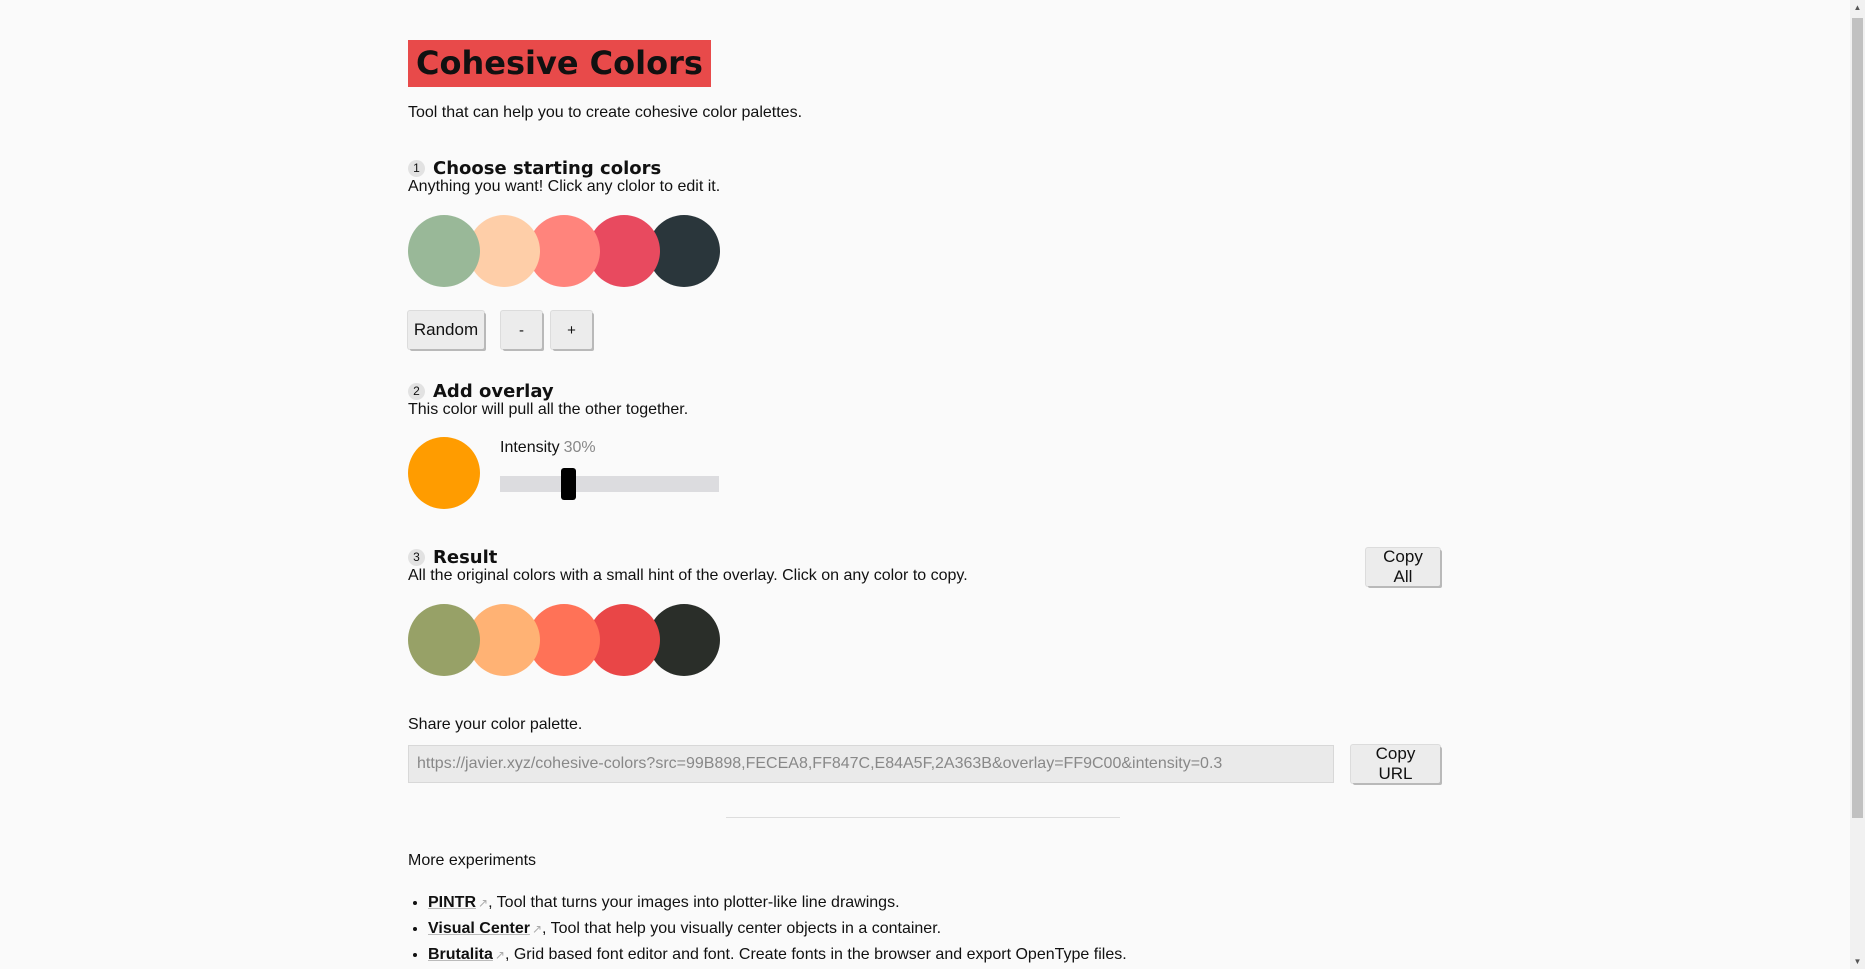 This screenshot has height=969, width=1865. Describe the element at coordinates (1857, 961) in the screenshot. I see `scroll-down-arrow-icon: ▼` at that location.